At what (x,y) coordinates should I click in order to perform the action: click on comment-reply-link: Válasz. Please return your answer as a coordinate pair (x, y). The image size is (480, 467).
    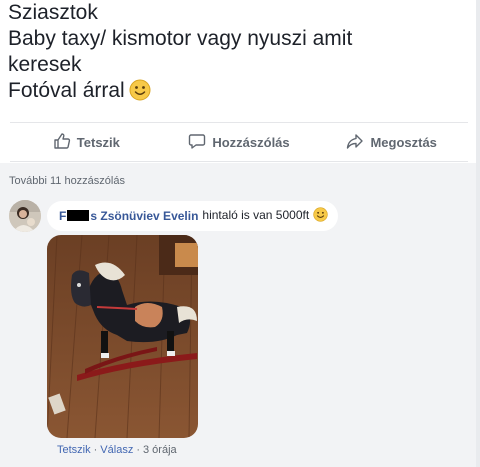
    Looking at the image, I should click on (116, 450).